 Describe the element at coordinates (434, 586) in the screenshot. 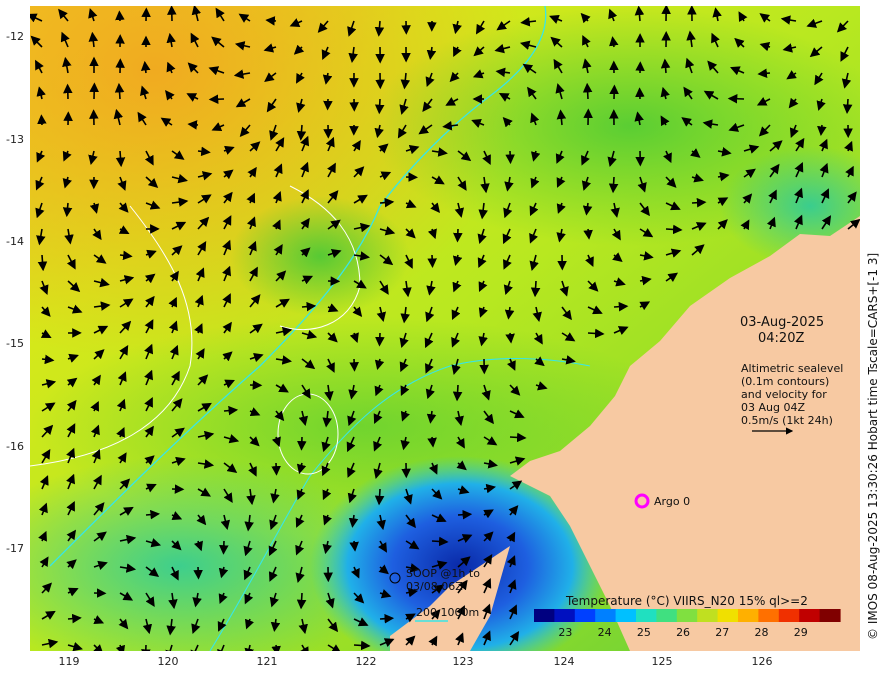

I see `soop-line: 03/08 06Z` at that location.